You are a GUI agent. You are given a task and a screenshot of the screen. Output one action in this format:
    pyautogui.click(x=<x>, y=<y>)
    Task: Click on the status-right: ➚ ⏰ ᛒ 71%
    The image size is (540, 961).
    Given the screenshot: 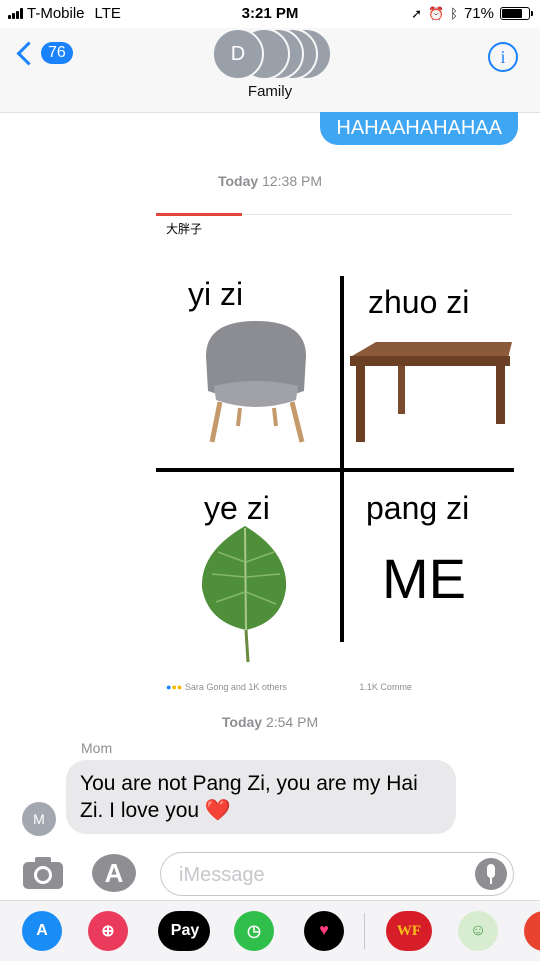 What is the action you would take?
    pyautogui.click(x=472, y=13)
    